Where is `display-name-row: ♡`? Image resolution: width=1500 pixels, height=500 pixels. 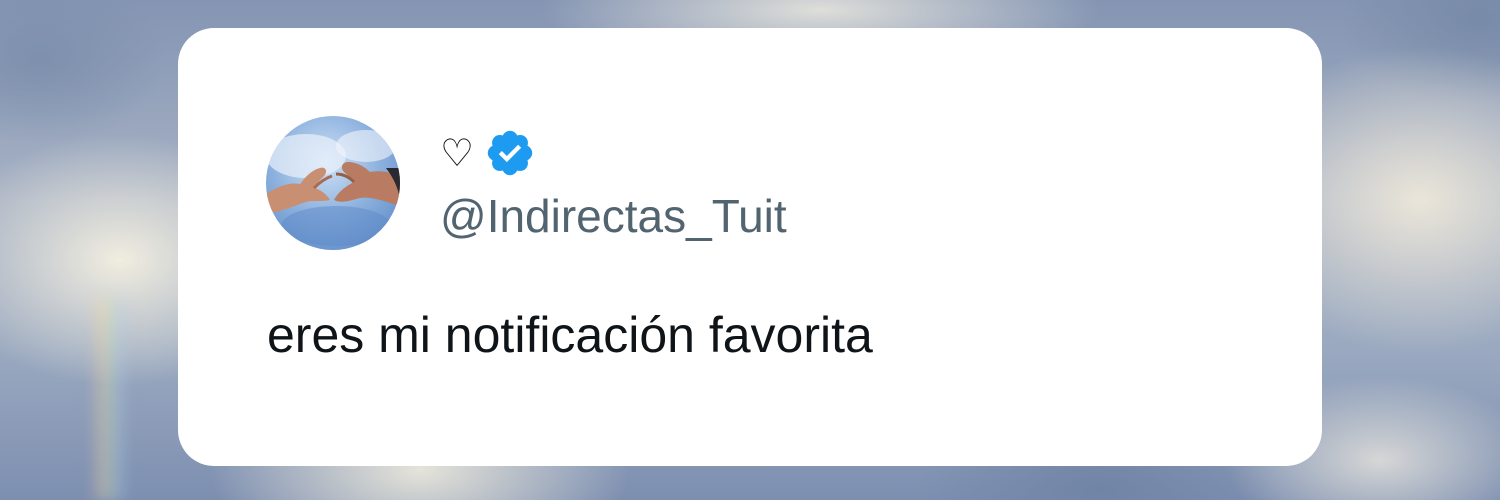
display-name-row: ♡ is located at coordinates (488, 153).